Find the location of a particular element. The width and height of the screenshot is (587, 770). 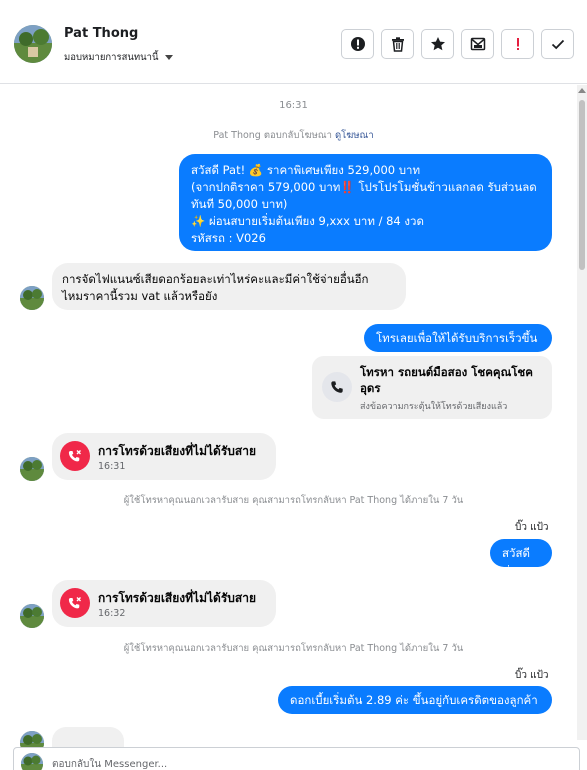

reply-input is located at coordinates (302, 763).